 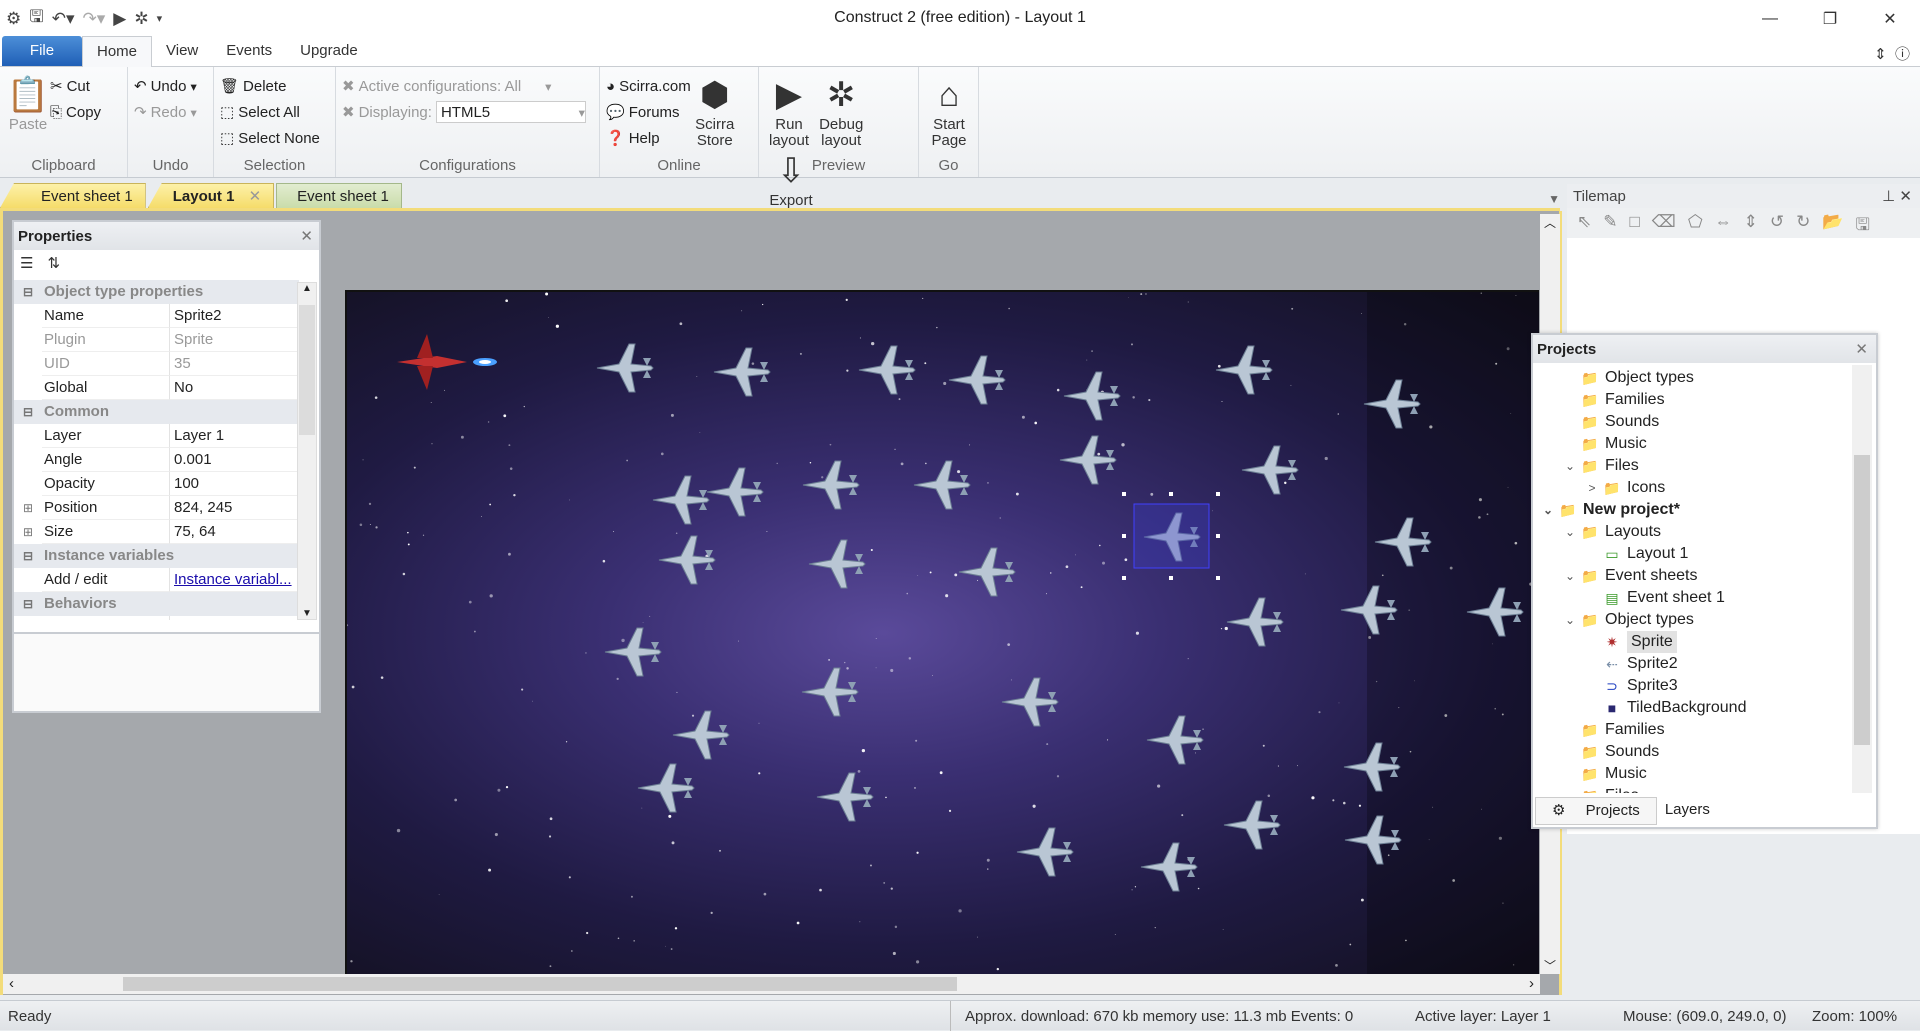 I want to click on tab-event-sheet-1b: Event sheet 1, so click(x=339, y=195).